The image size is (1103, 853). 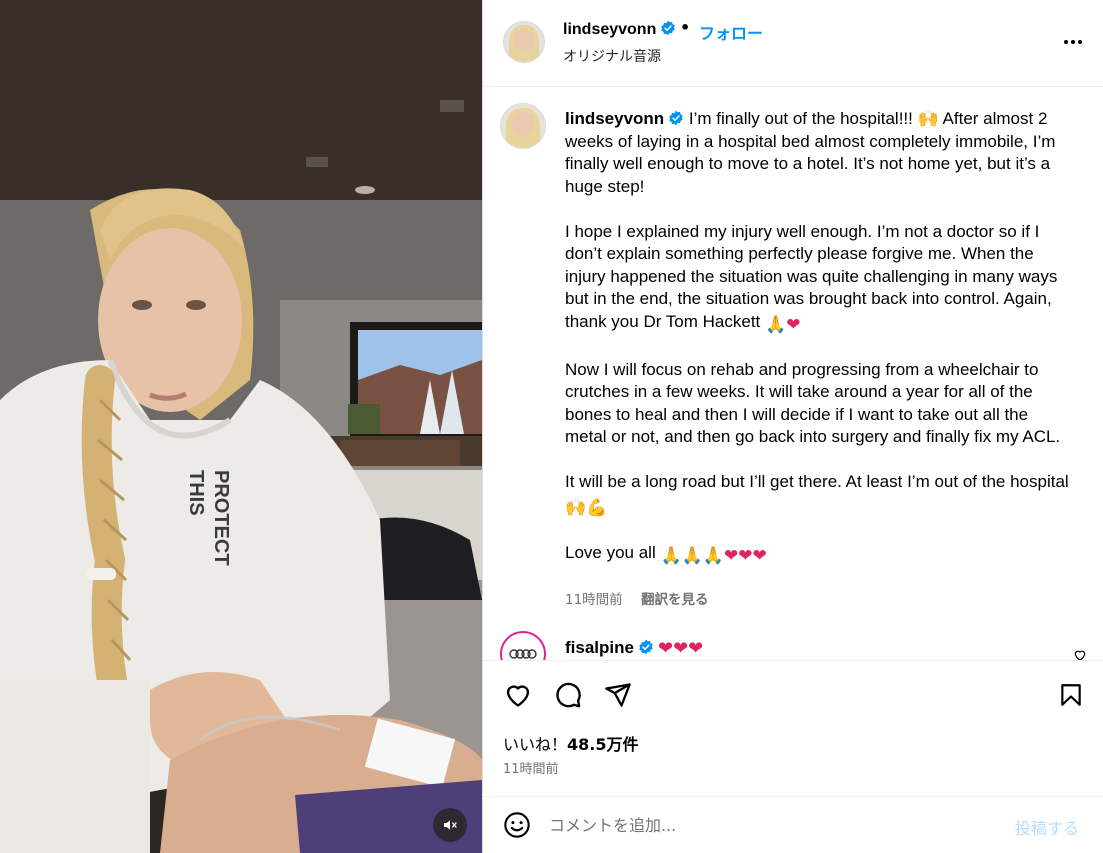 What do you see at coordinates (681, 648) in the screenshot?
I see `comment-hearts-icon: ❤❤❤` at bounding box center [681, 648].